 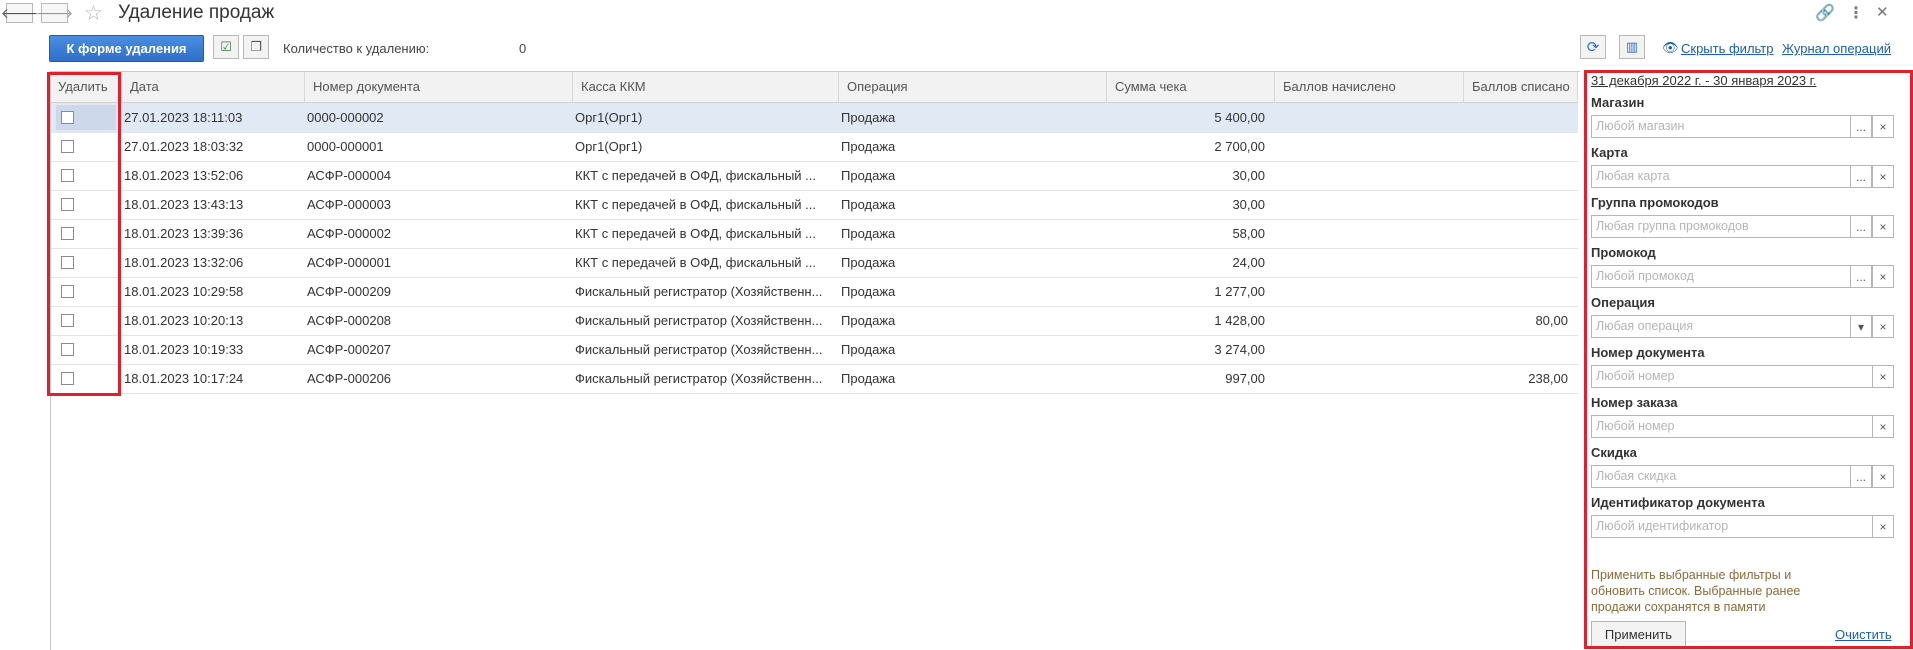 I want to click on column-header: Касса ККМ, so click(x=706, y=87).